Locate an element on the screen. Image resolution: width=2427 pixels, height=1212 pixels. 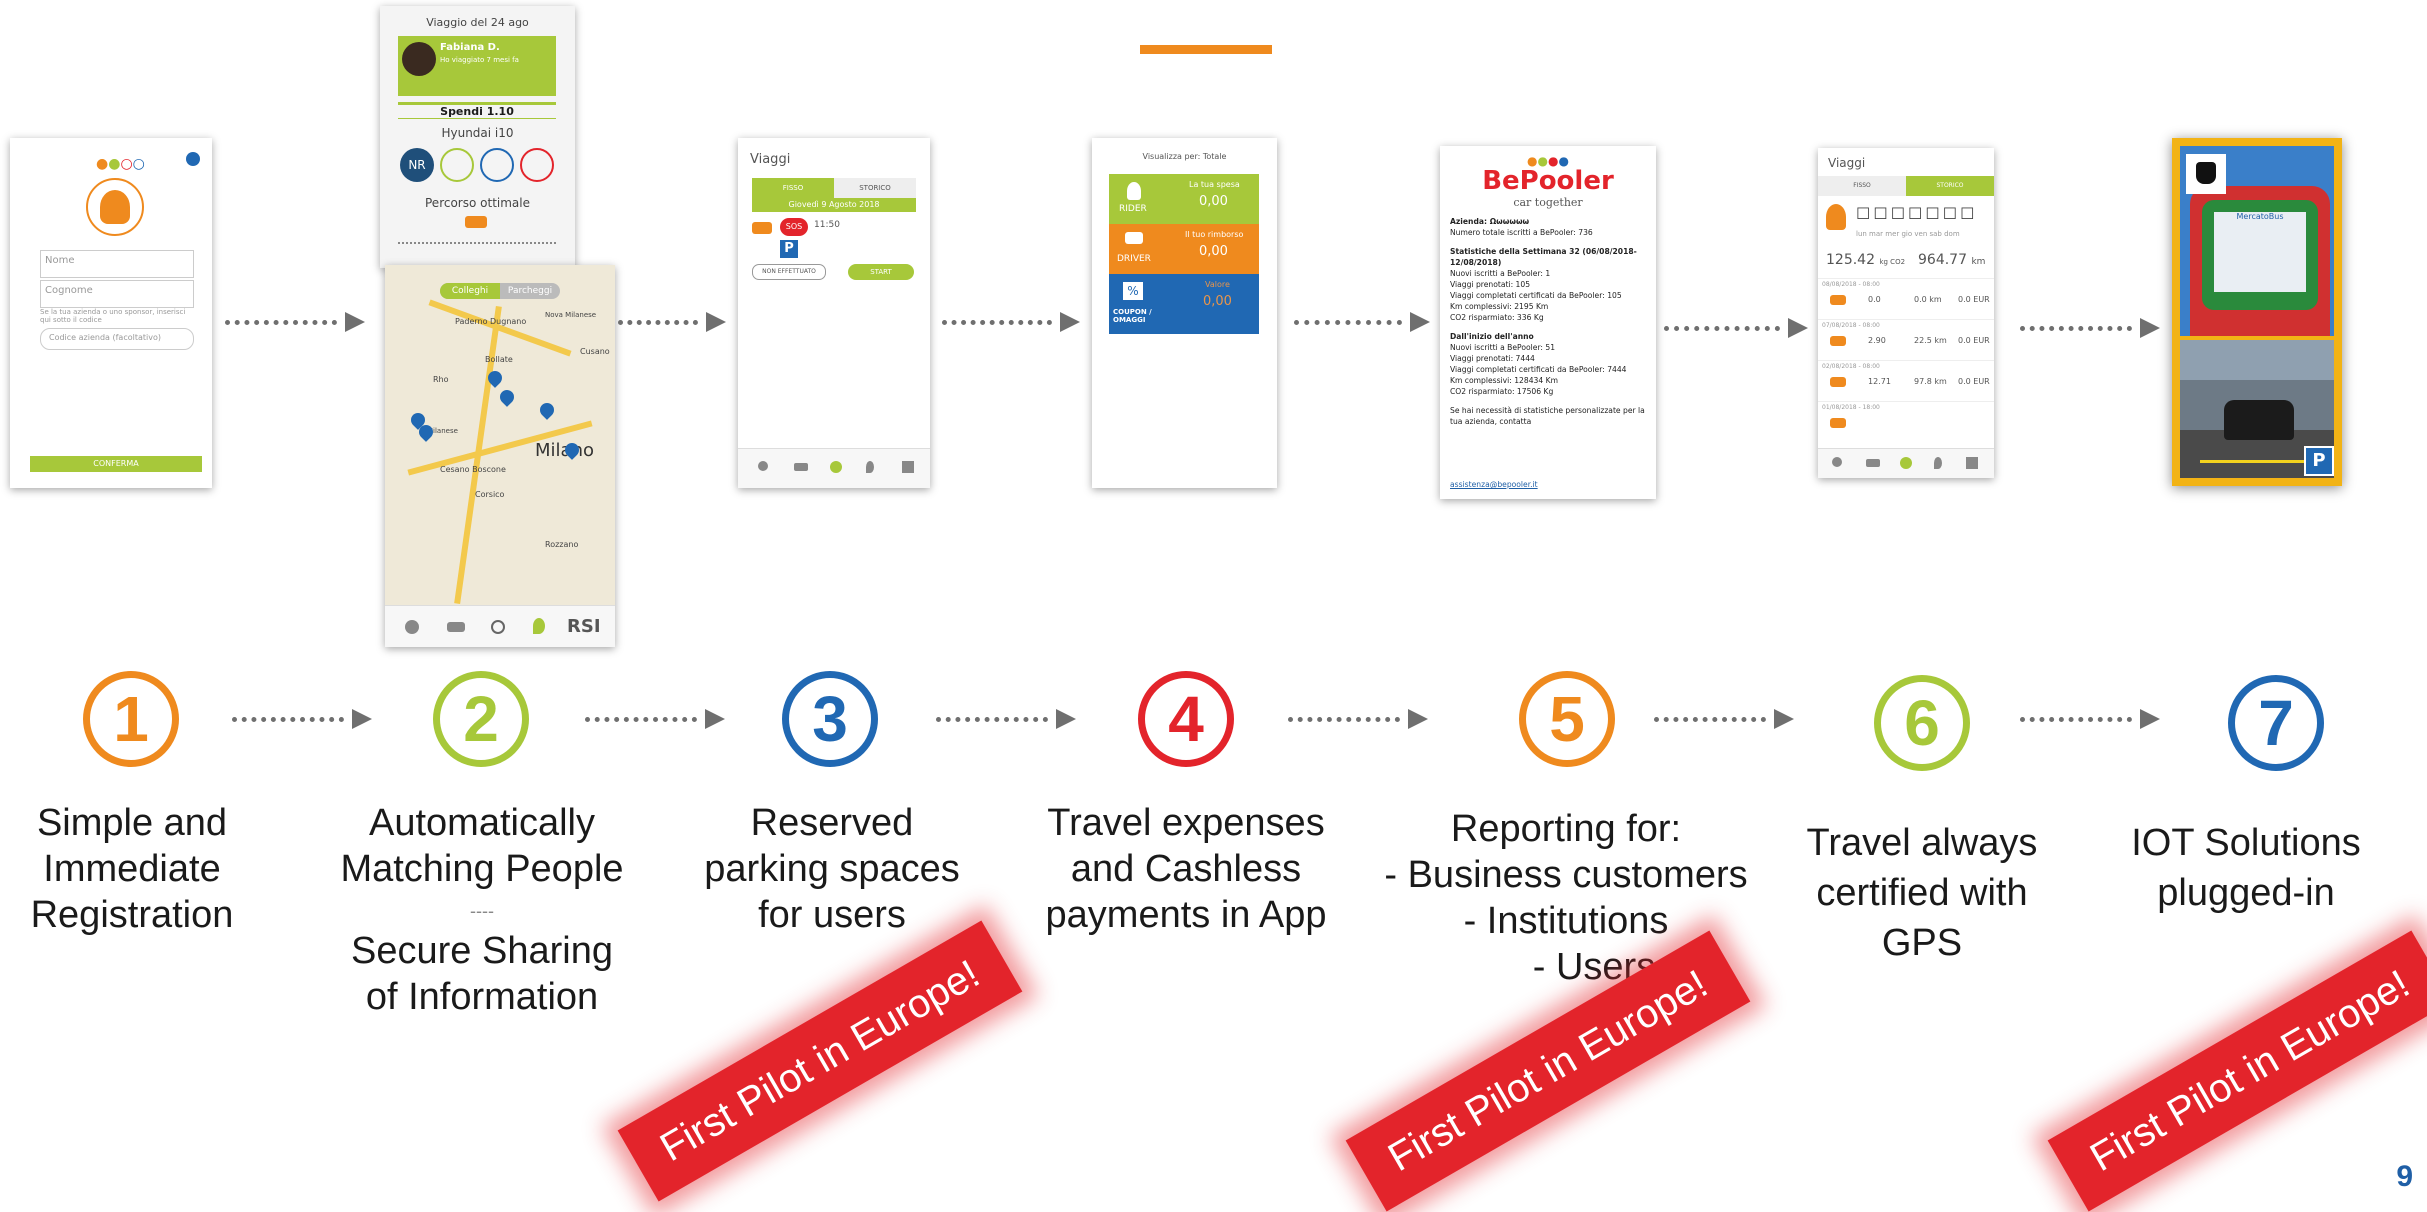
co2-total: 125.42 kg CO2 is located at coordinates (1866, 260).